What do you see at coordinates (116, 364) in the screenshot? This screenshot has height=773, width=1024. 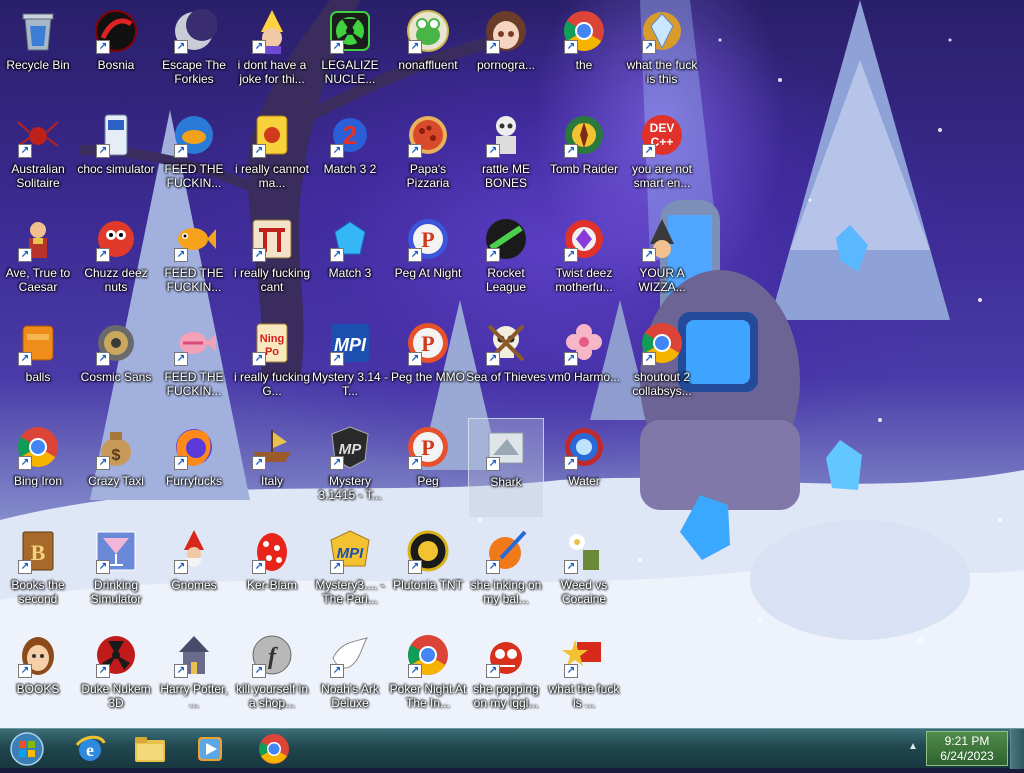 I see `desktop-icon: ↗ Cosmic Sans` at bounding box center [116, 364].